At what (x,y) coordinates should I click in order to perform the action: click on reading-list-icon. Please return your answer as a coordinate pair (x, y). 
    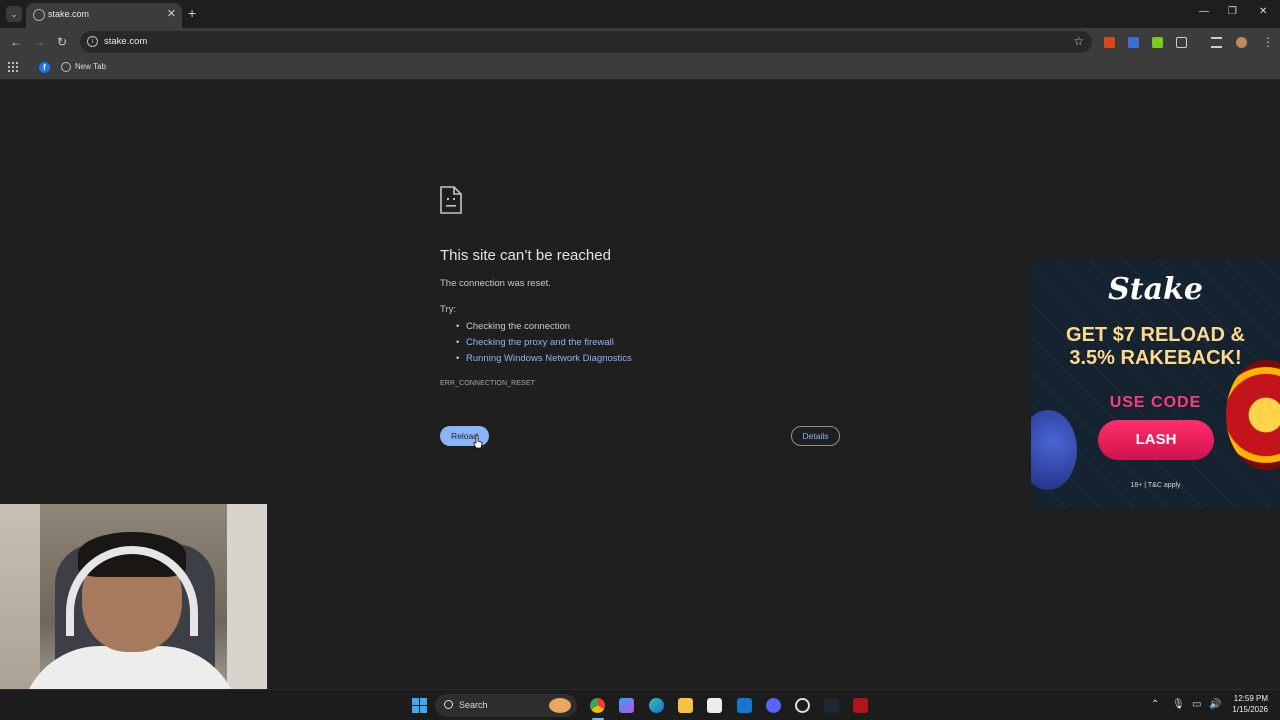
    Looking at the image, I should click on (1216, 42).